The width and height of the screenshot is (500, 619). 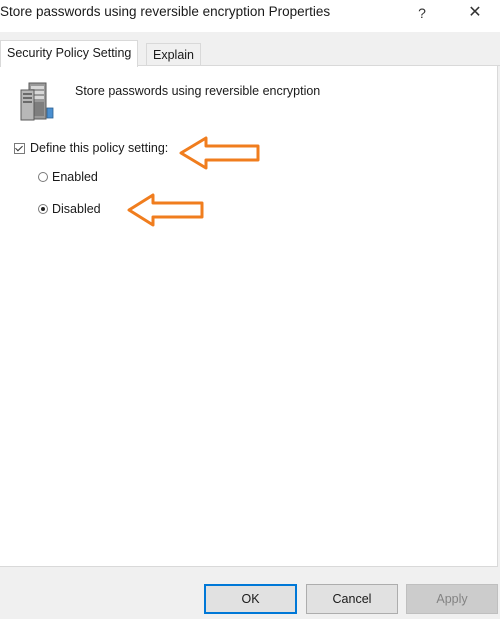 What do you see at coordinates (475, 14) in the screenshot?
I see `close-button: ✕` at bounding box center [475, 14].